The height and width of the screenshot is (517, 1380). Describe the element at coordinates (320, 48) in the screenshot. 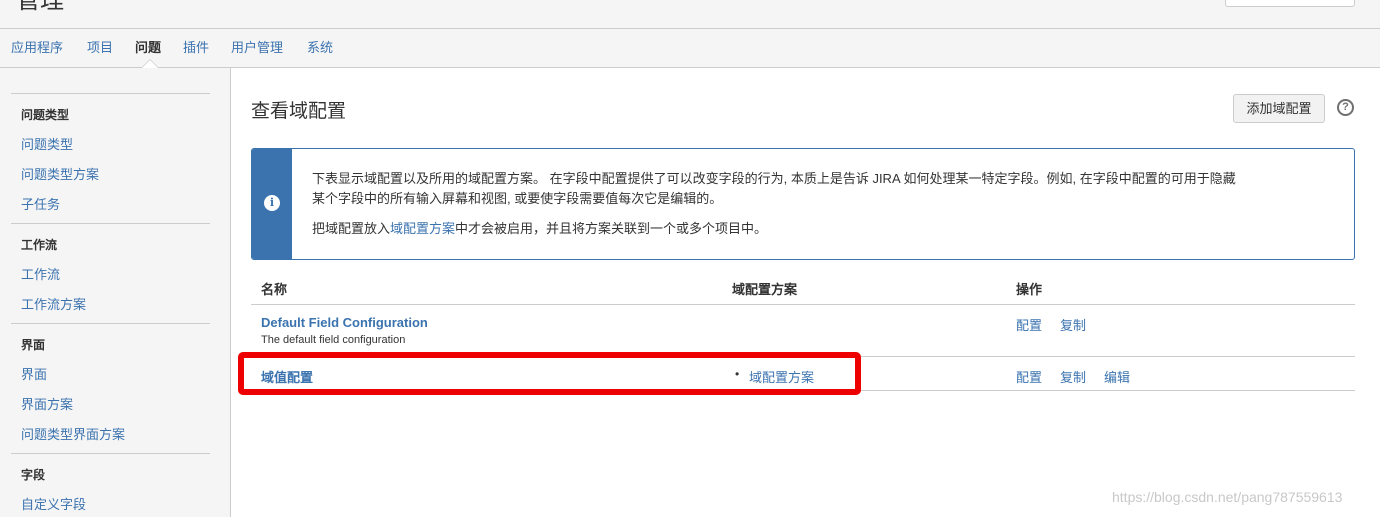

I see `tab-system: 系统` at that location.